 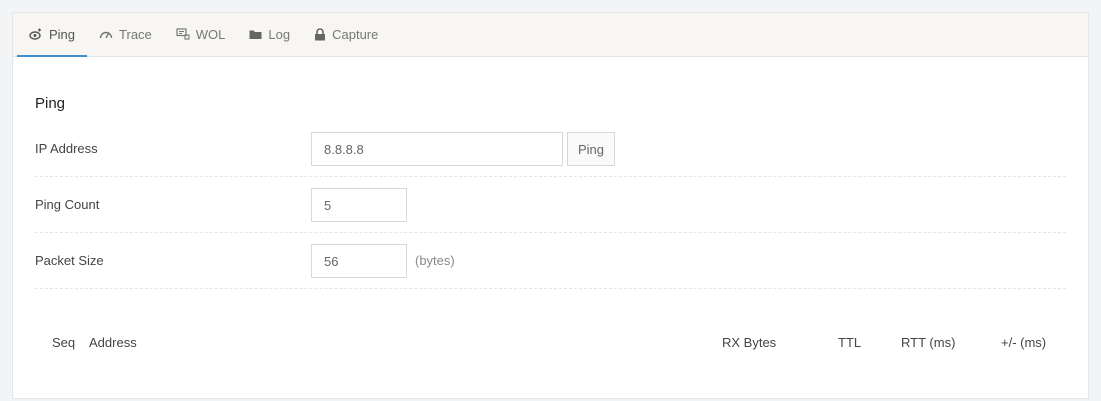 I want to click on tab-ping: Ping, so click(x=52, y=35).